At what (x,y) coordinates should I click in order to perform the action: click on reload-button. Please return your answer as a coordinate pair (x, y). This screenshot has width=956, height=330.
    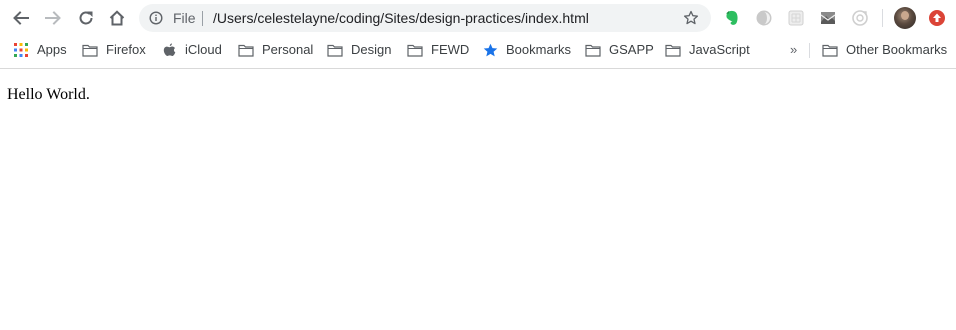
    Looking at the image, I should click on (86, 18).